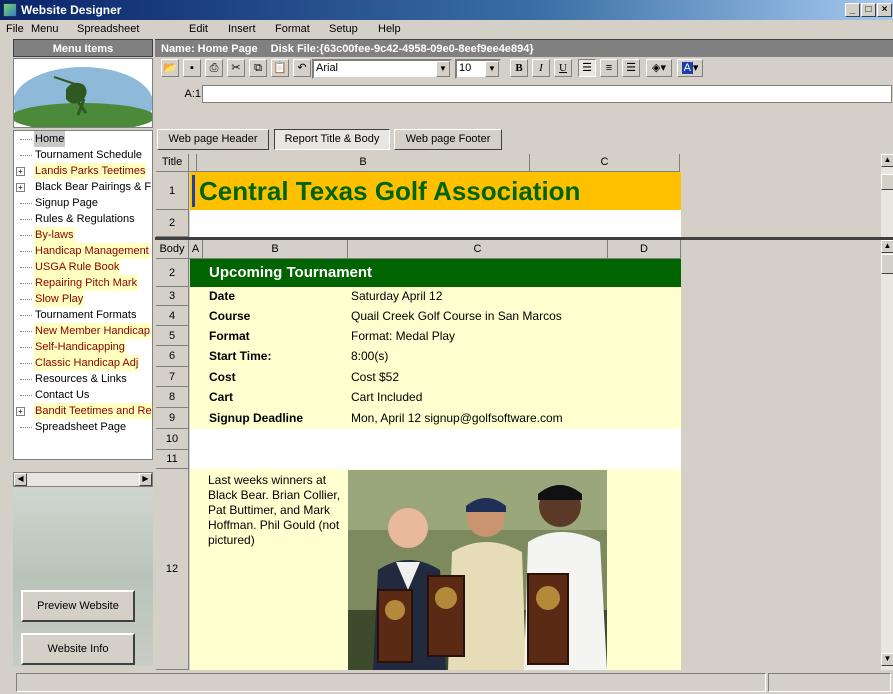 The width and height of the screenshot is (893, 694). What do you see at coordinates (363, 163) in the screenshot?
I see `title-col-b-header: B` at bounding box center [363, 163].